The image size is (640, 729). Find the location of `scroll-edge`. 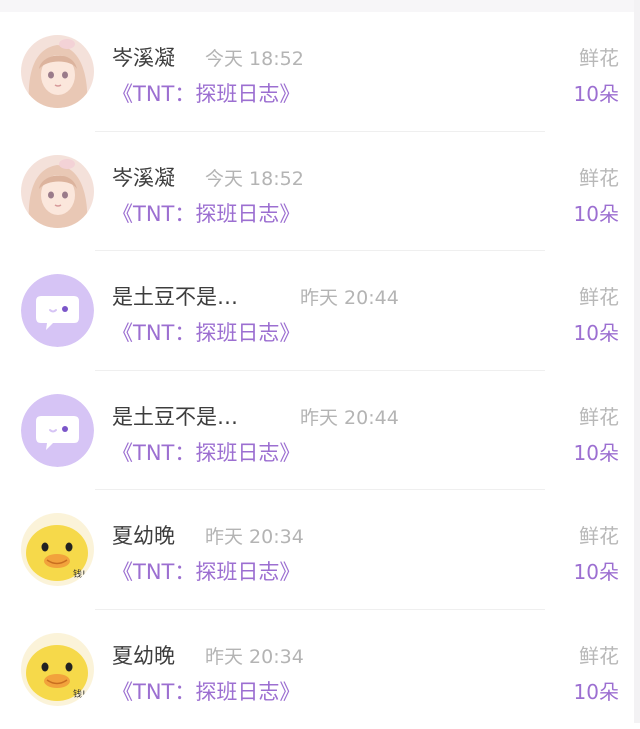

scroll-edge is located at coordinates (637, 361).